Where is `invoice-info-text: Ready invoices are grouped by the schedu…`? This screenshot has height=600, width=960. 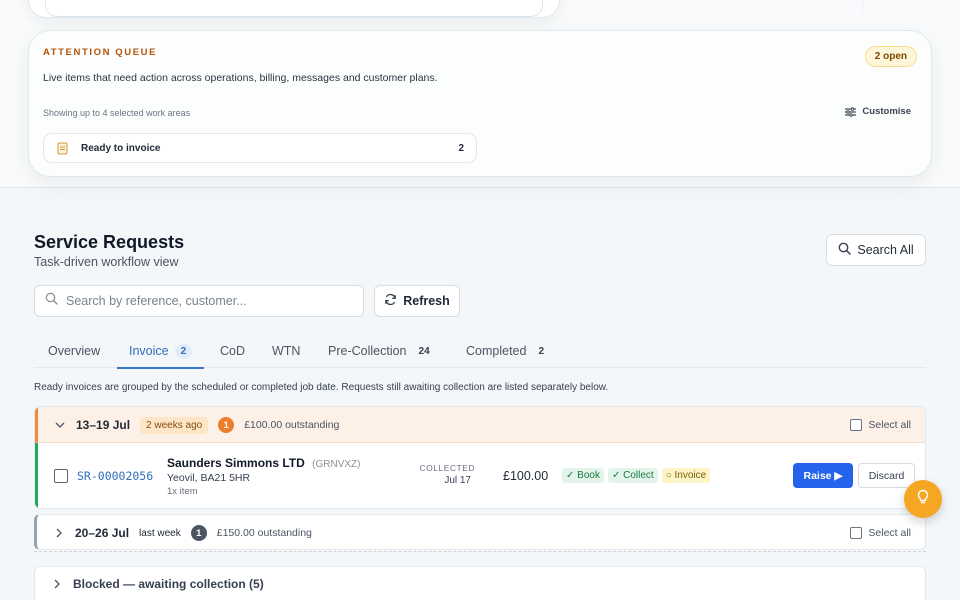
invoice-info-text: Ready invoices are grouped by the schedu… is located at coordinates (321, 387).